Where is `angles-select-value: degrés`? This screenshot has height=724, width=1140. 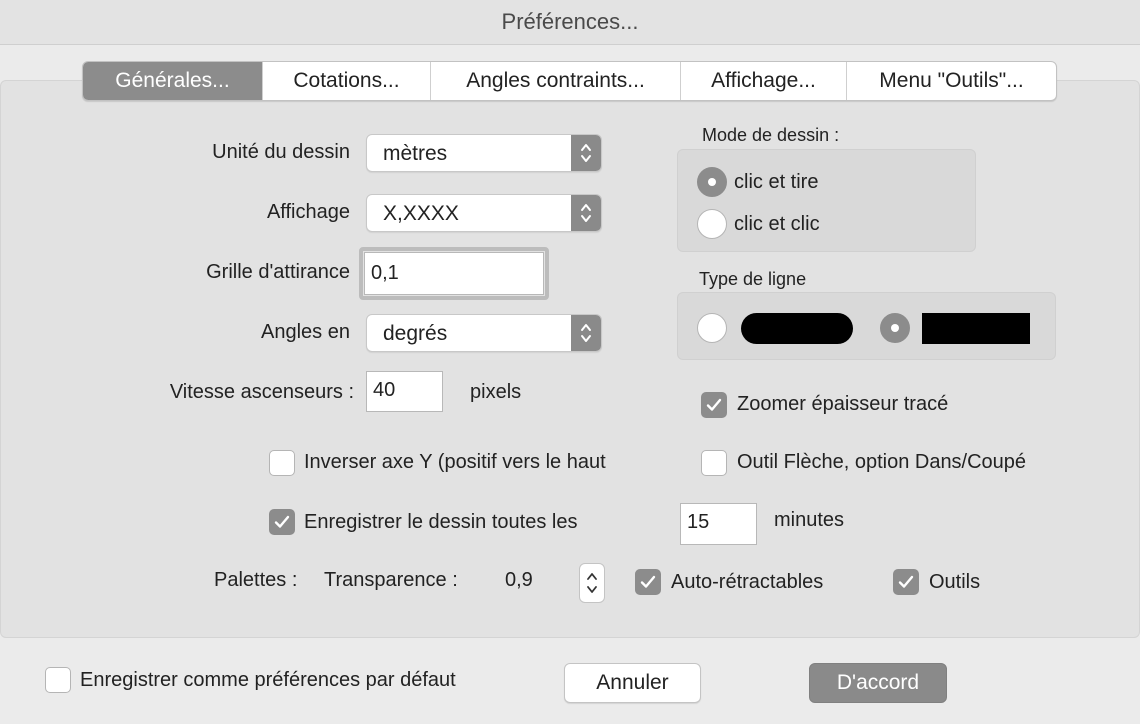
angles-select-value: degrés is located at coordinates (415, 333).